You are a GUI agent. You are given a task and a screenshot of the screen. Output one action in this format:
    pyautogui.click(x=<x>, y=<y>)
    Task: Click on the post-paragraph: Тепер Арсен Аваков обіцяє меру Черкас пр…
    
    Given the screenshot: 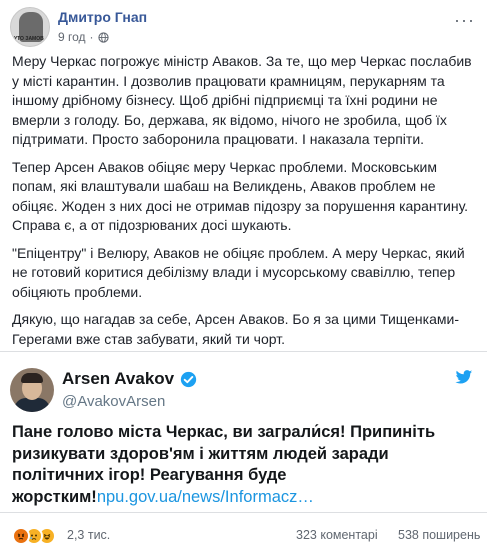 What is the action you would take?
    pyautogui.click(x=240, y=196)
    